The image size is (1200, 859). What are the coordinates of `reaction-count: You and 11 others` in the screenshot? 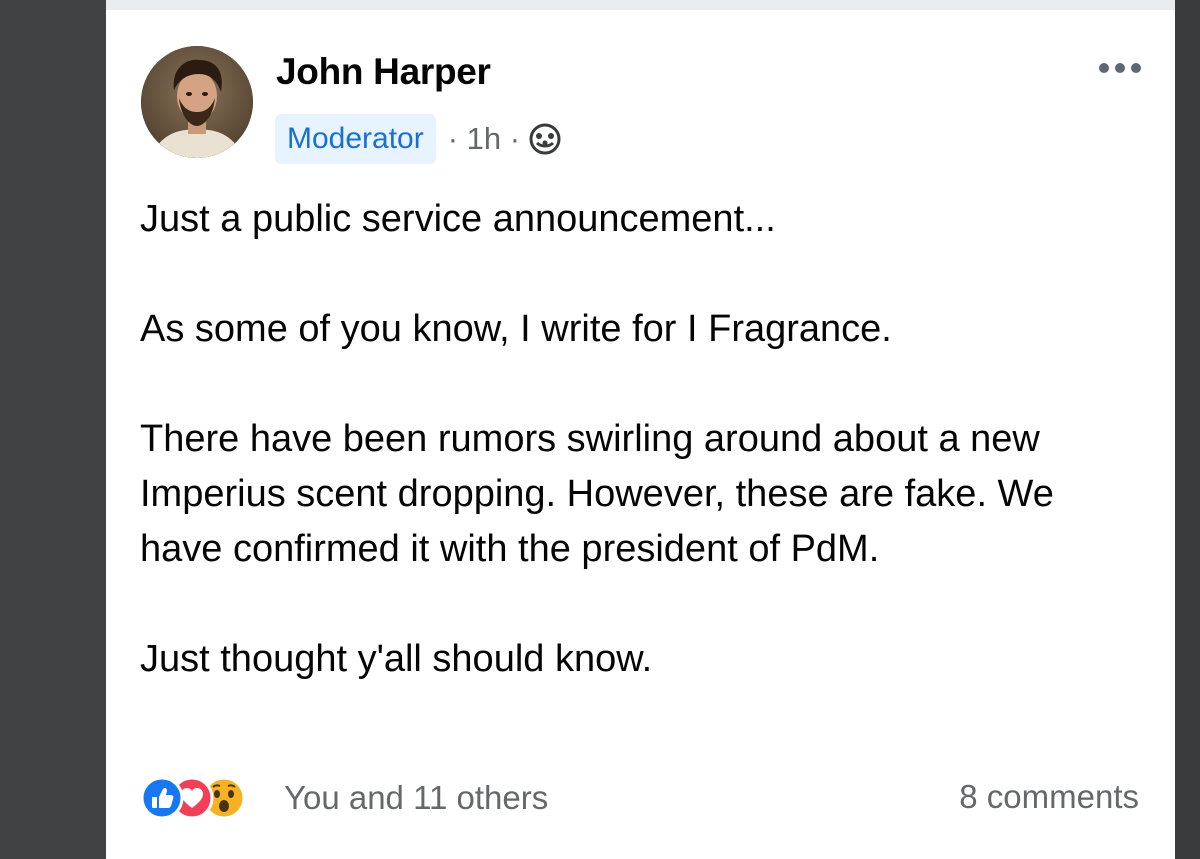 It's located at (416, 798).